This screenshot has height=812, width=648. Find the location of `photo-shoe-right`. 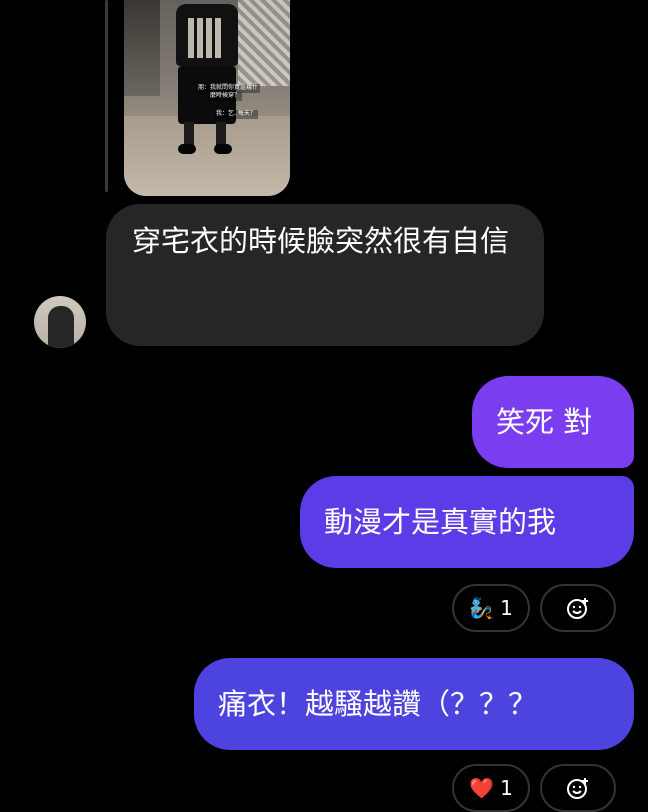

photo-shoe-right is located at coordinates (223, 149).